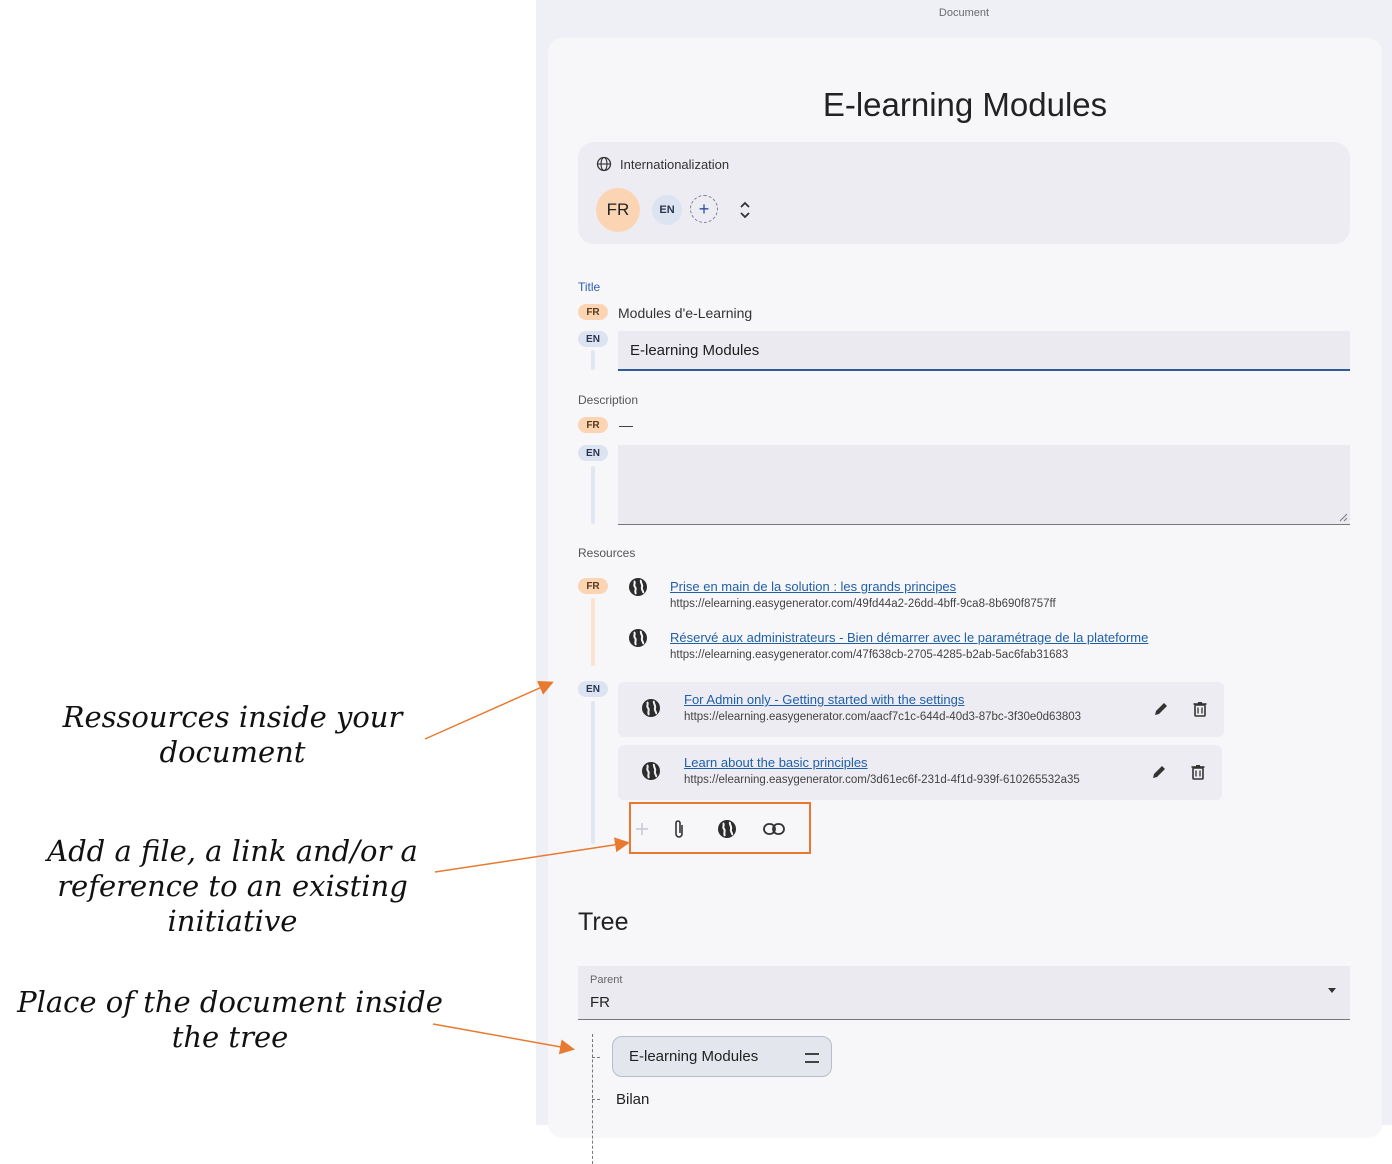 The image size is (1392, 1164). Describe the element at coordinates (593, 632) in the screenshot. I see `resources-fr-rail` at that location.